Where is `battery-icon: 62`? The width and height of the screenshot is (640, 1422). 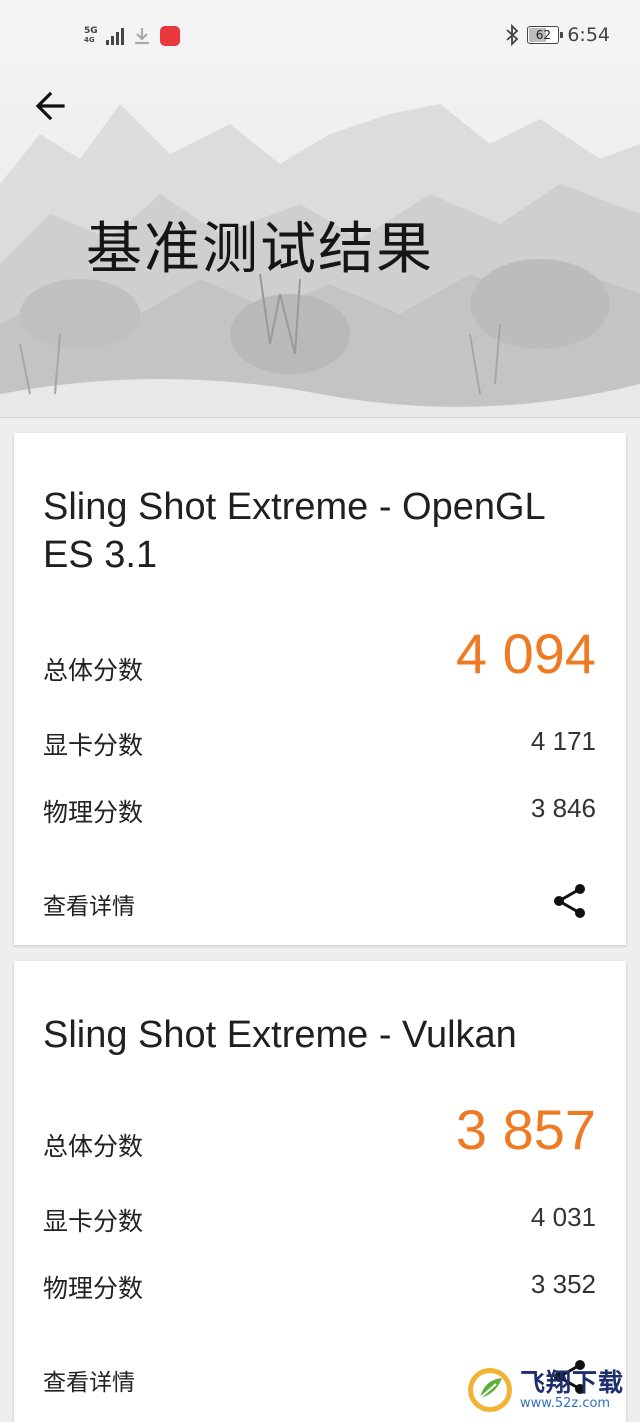
battery-icon: 62 is located at coordinates (545, 35).